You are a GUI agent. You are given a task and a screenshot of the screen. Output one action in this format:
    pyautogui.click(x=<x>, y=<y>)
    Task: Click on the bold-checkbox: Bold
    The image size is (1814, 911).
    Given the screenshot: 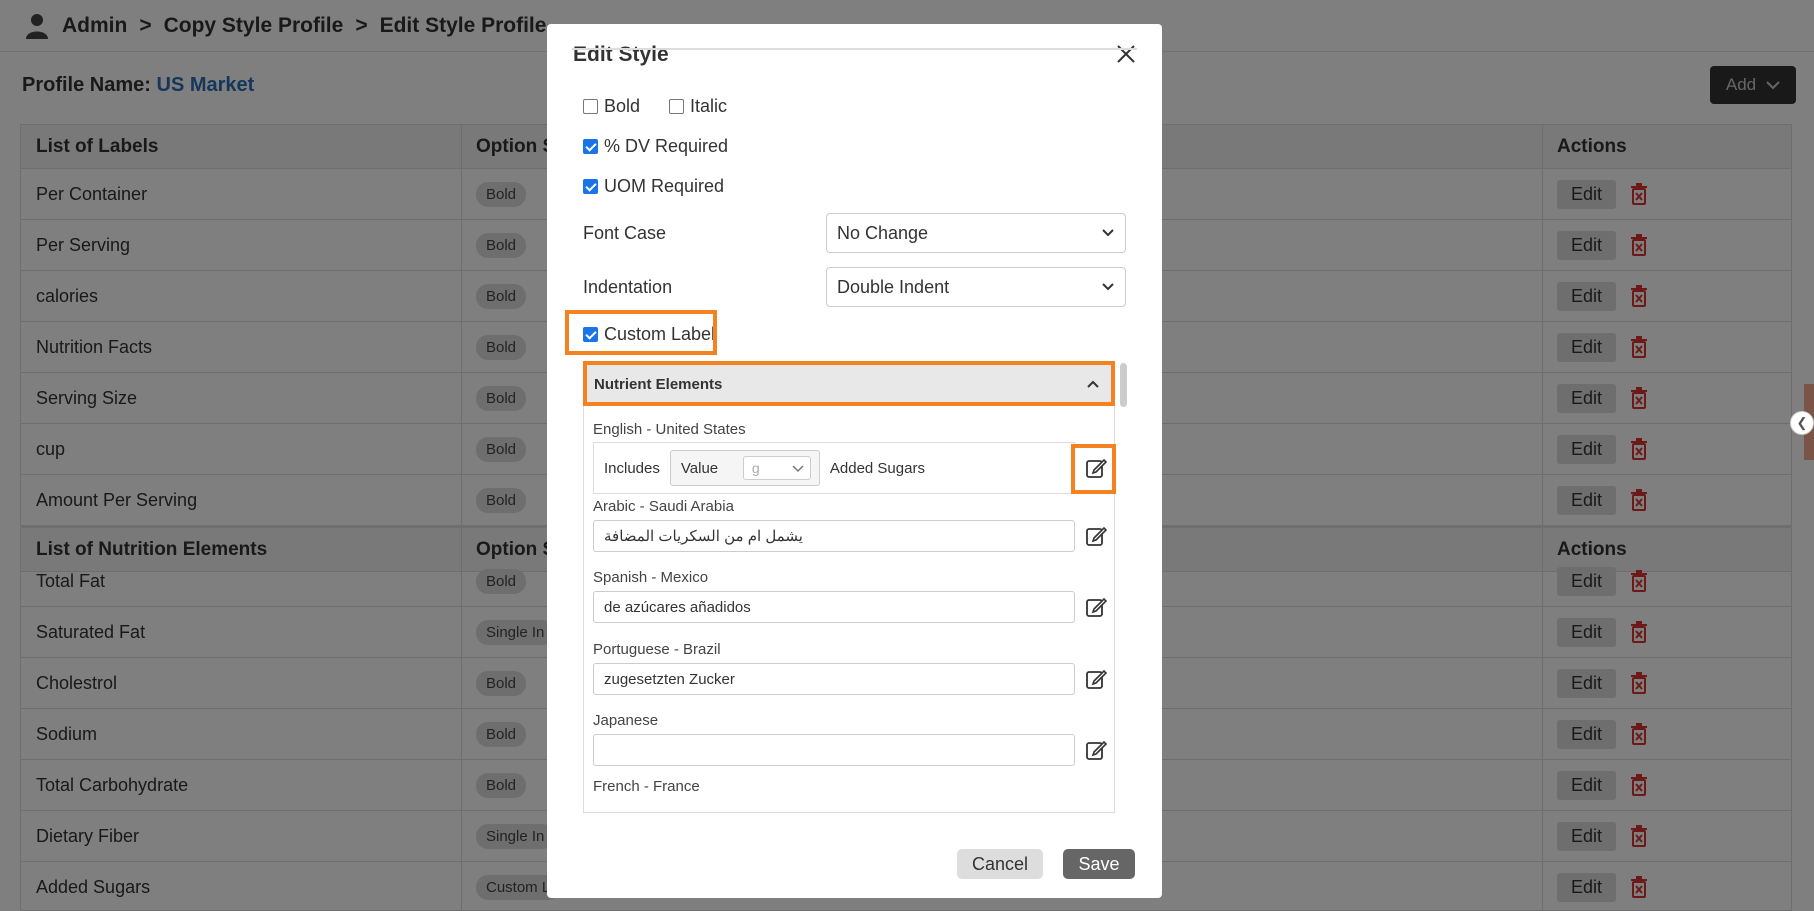 What is the action you would take?
    pyautogui.click(x=611, y=106)
    